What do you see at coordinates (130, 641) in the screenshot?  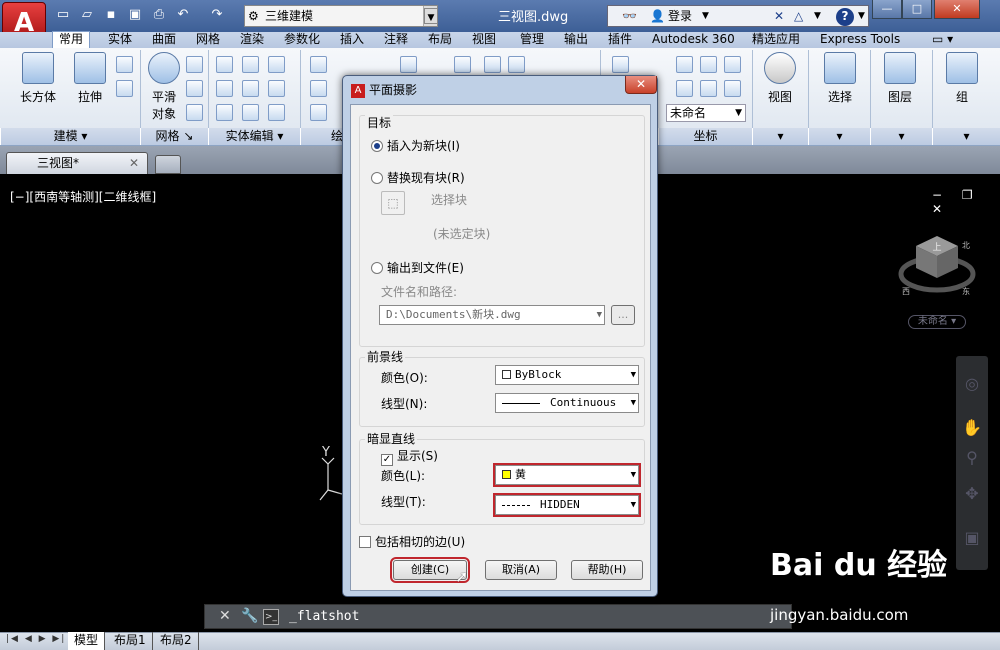 I see `tab-layout1: 布局1` at bounding box center [130, 641].